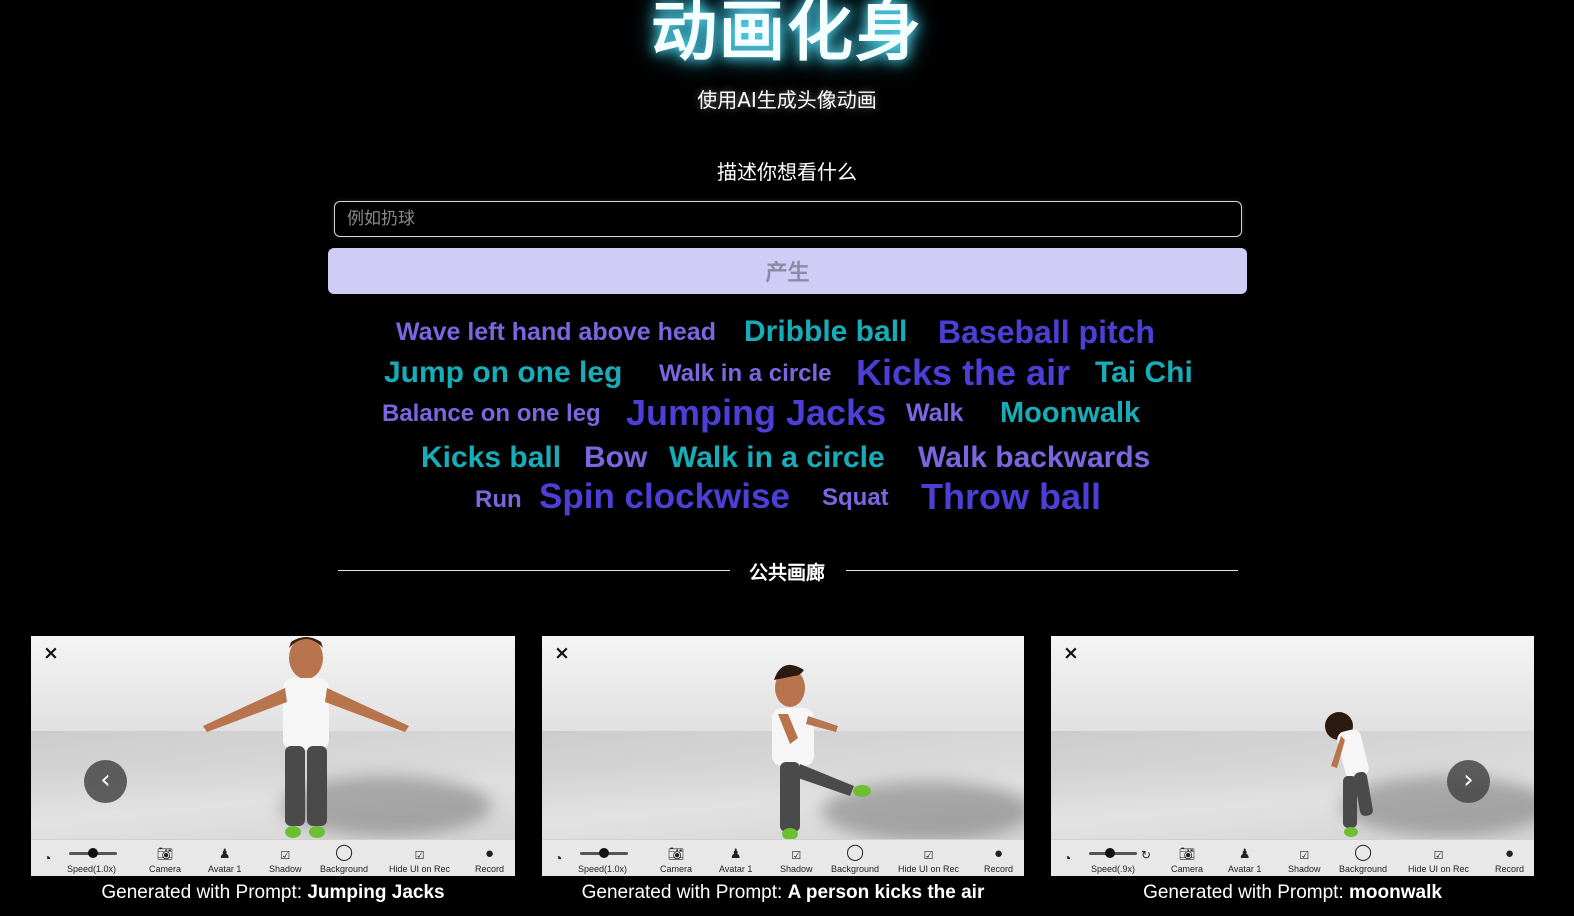  What do you see at coordinates (787, 35) in the screenshot?
I see `page-title: 动画化身` at bounding box center [787, 35].